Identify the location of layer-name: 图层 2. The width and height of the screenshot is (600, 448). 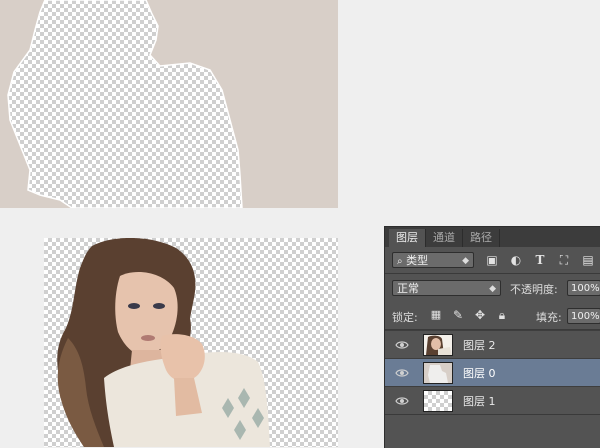
(479, 345).